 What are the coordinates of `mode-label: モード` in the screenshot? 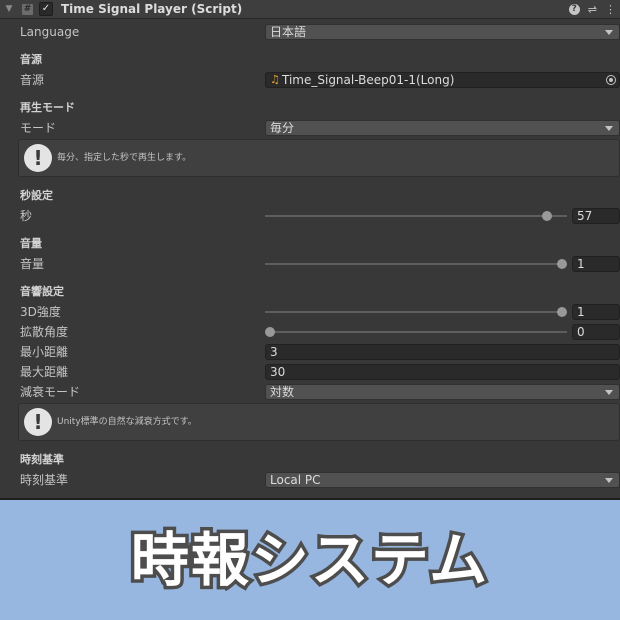 It's located at (38, 128).